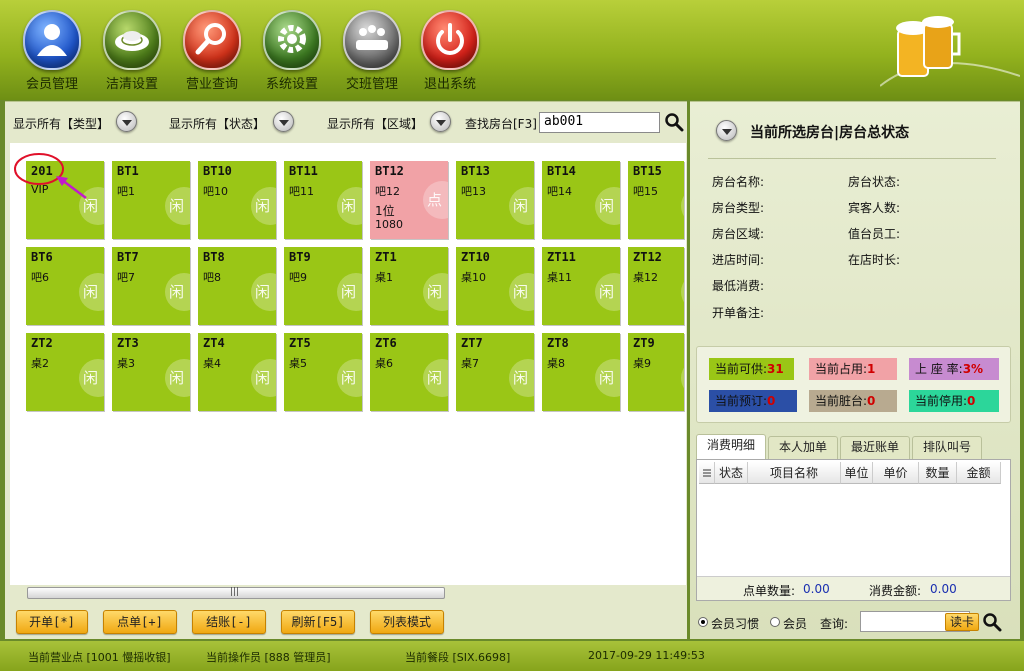 Image resolution: width=1024 pixels, height=671 pixels. What do you see at coordinates (896, 473) in the screenshot?
I see `column-unit-price: 单价` at bounding box center [896, 473].